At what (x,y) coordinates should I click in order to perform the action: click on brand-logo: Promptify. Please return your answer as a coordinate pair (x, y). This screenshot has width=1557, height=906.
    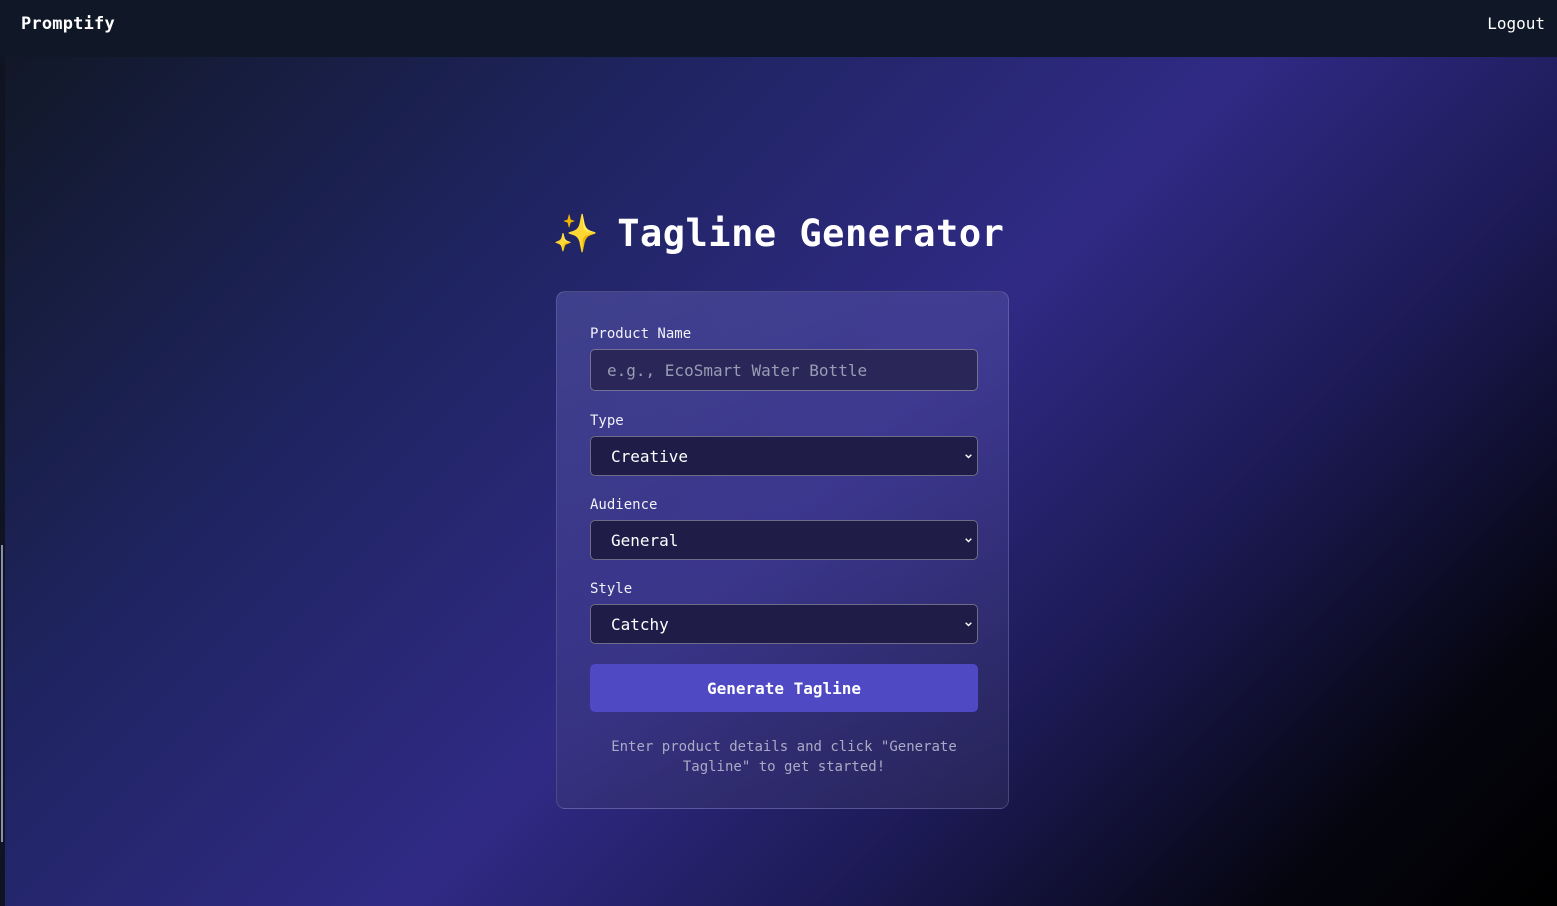
    Looking at the image, I should click on (68, 24).